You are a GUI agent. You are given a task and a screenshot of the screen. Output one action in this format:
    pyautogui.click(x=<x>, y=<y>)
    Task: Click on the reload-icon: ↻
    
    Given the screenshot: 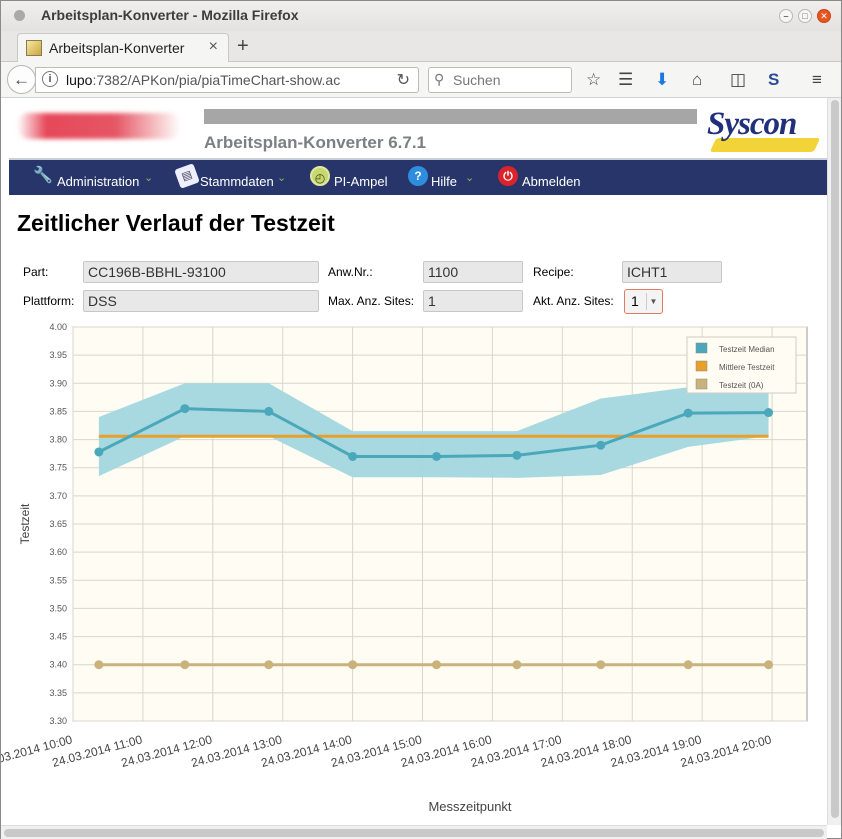 What is the action you would take?
    pyautogui.click(x=403, y=80)
    